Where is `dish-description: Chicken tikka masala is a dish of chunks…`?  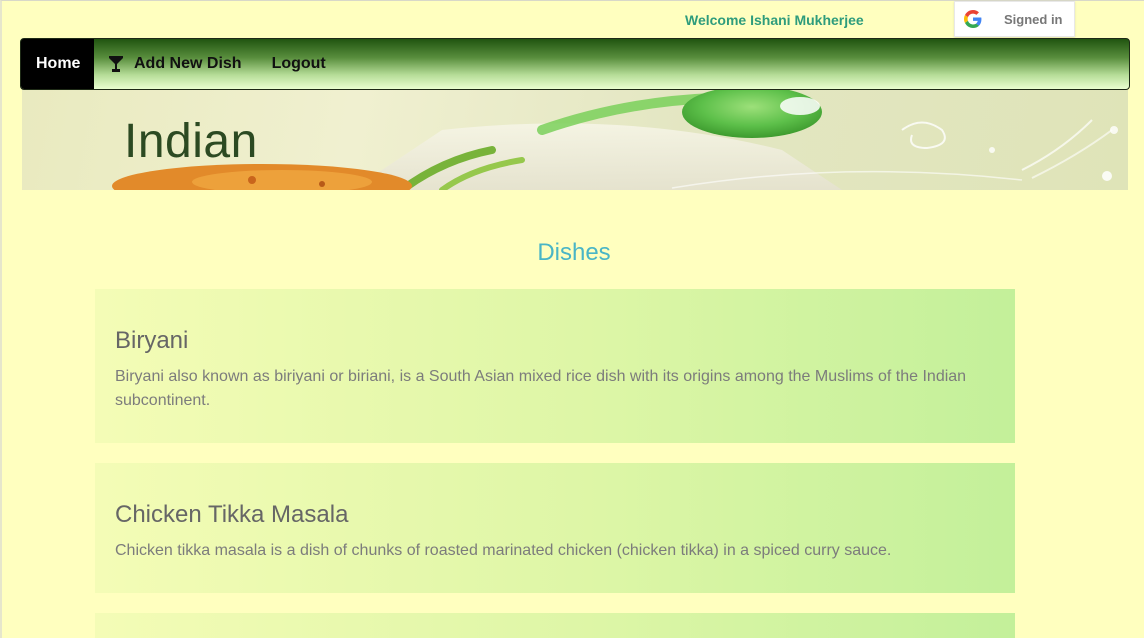
dish-description: Chicken tikka masala is a dish of chunks… is located at coordinates (503, 550).